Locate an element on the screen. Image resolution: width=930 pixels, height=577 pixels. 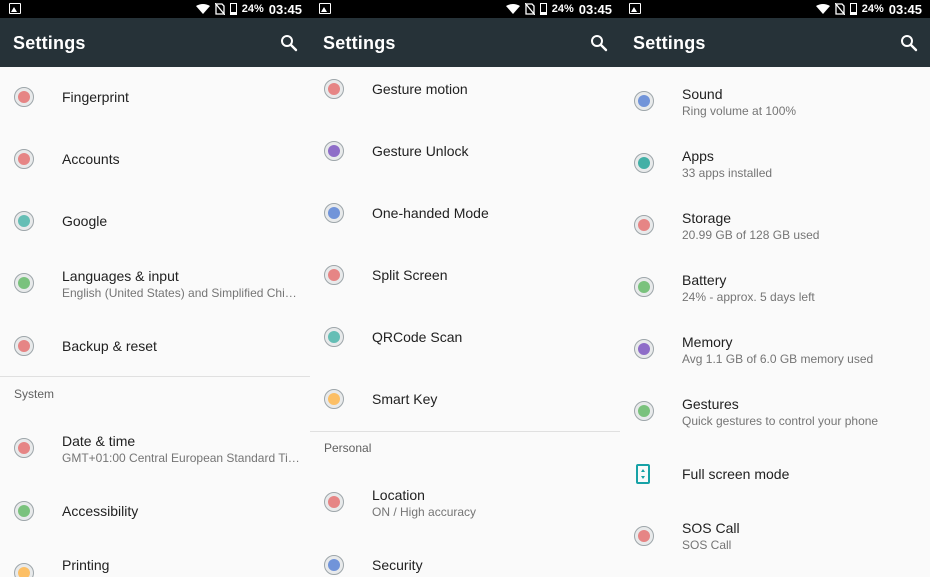
section-title-personal: Personal is located at coordinates (348, 448).